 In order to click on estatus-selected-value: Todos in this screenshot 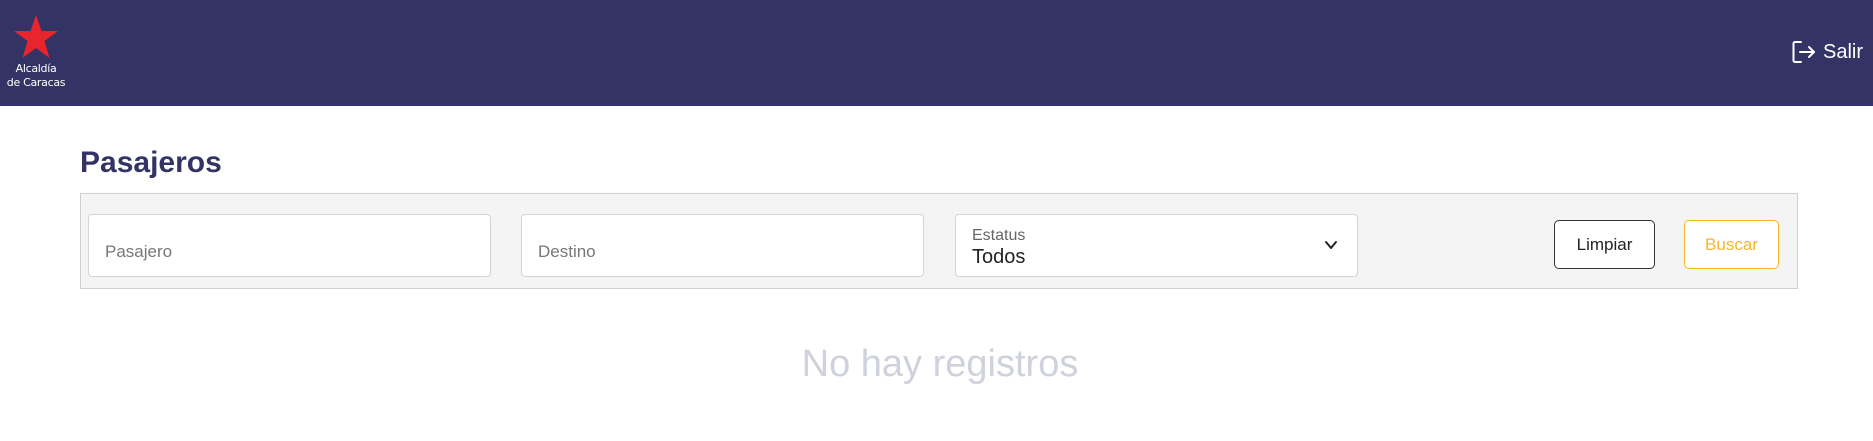, I will do `click(999, 257)`.